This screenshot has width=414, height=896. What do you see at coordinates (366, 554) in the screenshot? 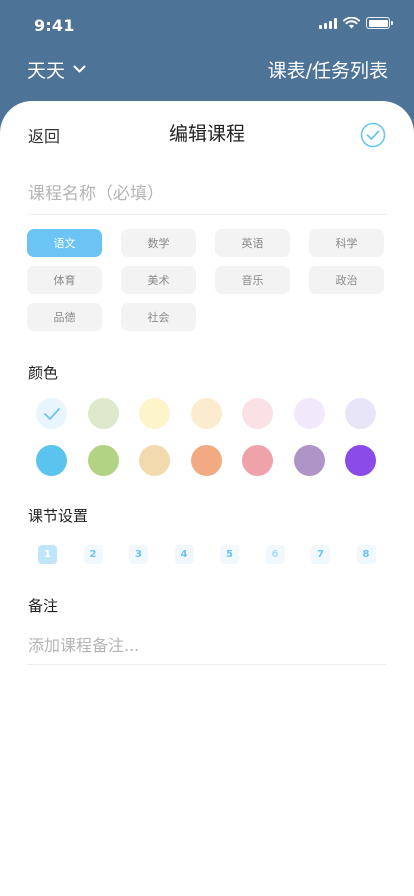
I see `period-item: 8` at bounding box center [366, 554].